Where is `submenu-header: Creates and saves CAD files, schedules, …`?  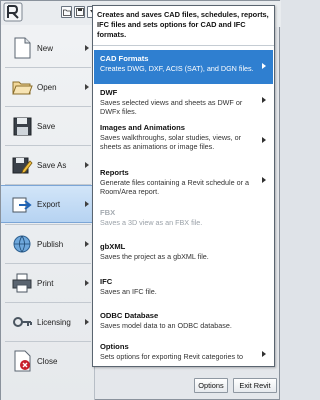 submenu-header: Creates and saves CAD files, schedules, … is located at coordinates (183, 24).